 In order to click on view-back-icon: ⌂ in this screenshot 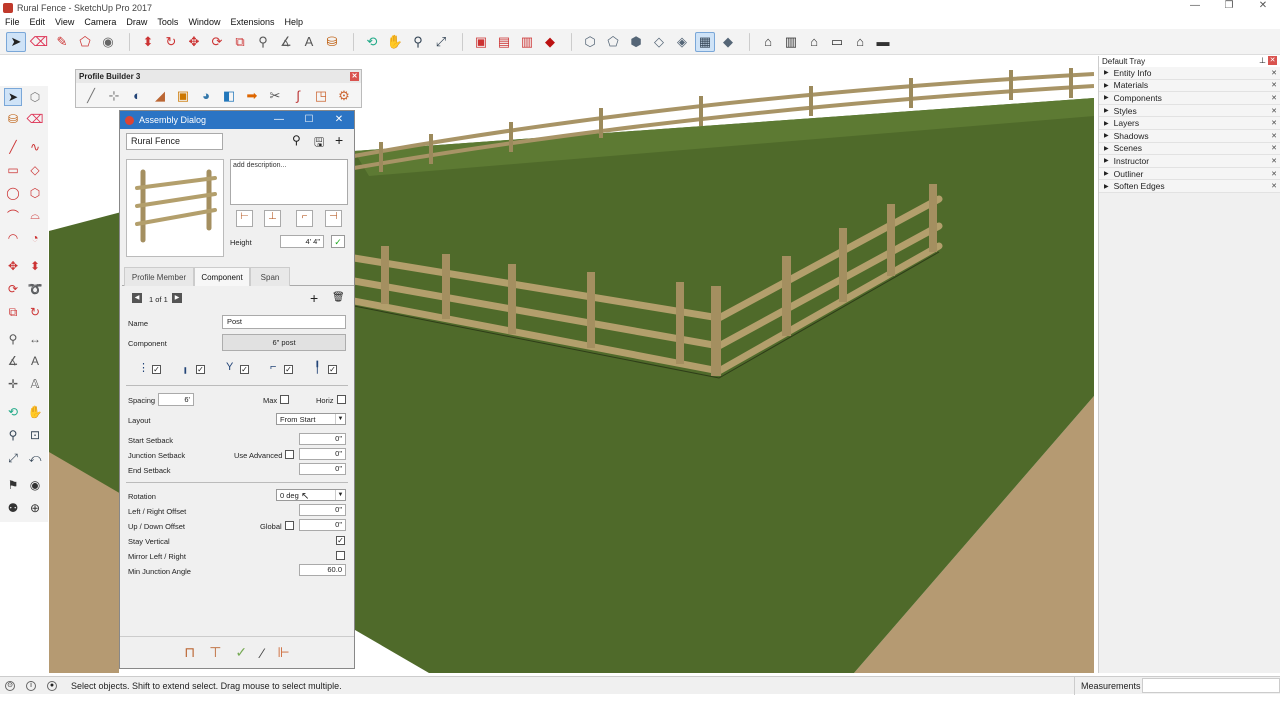, I will do `click(860, 42)`.